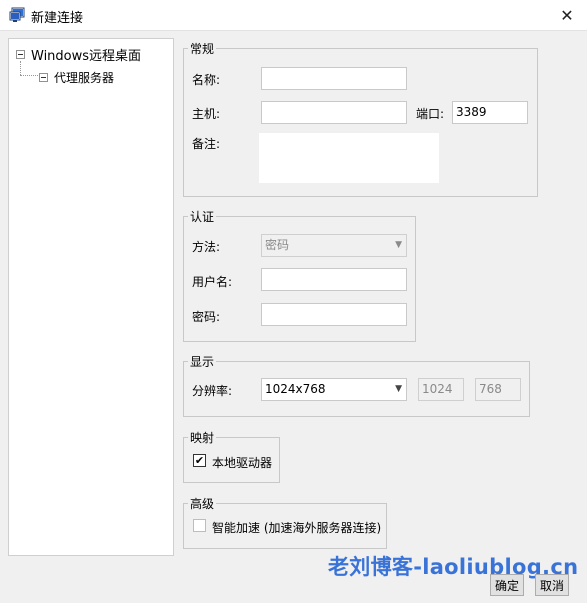 This screenshot has height=603, width=587. Describe the element at coordinates (334, 245) in the screenshot. I see `auth-method-select: 密码 ▼` at that location.